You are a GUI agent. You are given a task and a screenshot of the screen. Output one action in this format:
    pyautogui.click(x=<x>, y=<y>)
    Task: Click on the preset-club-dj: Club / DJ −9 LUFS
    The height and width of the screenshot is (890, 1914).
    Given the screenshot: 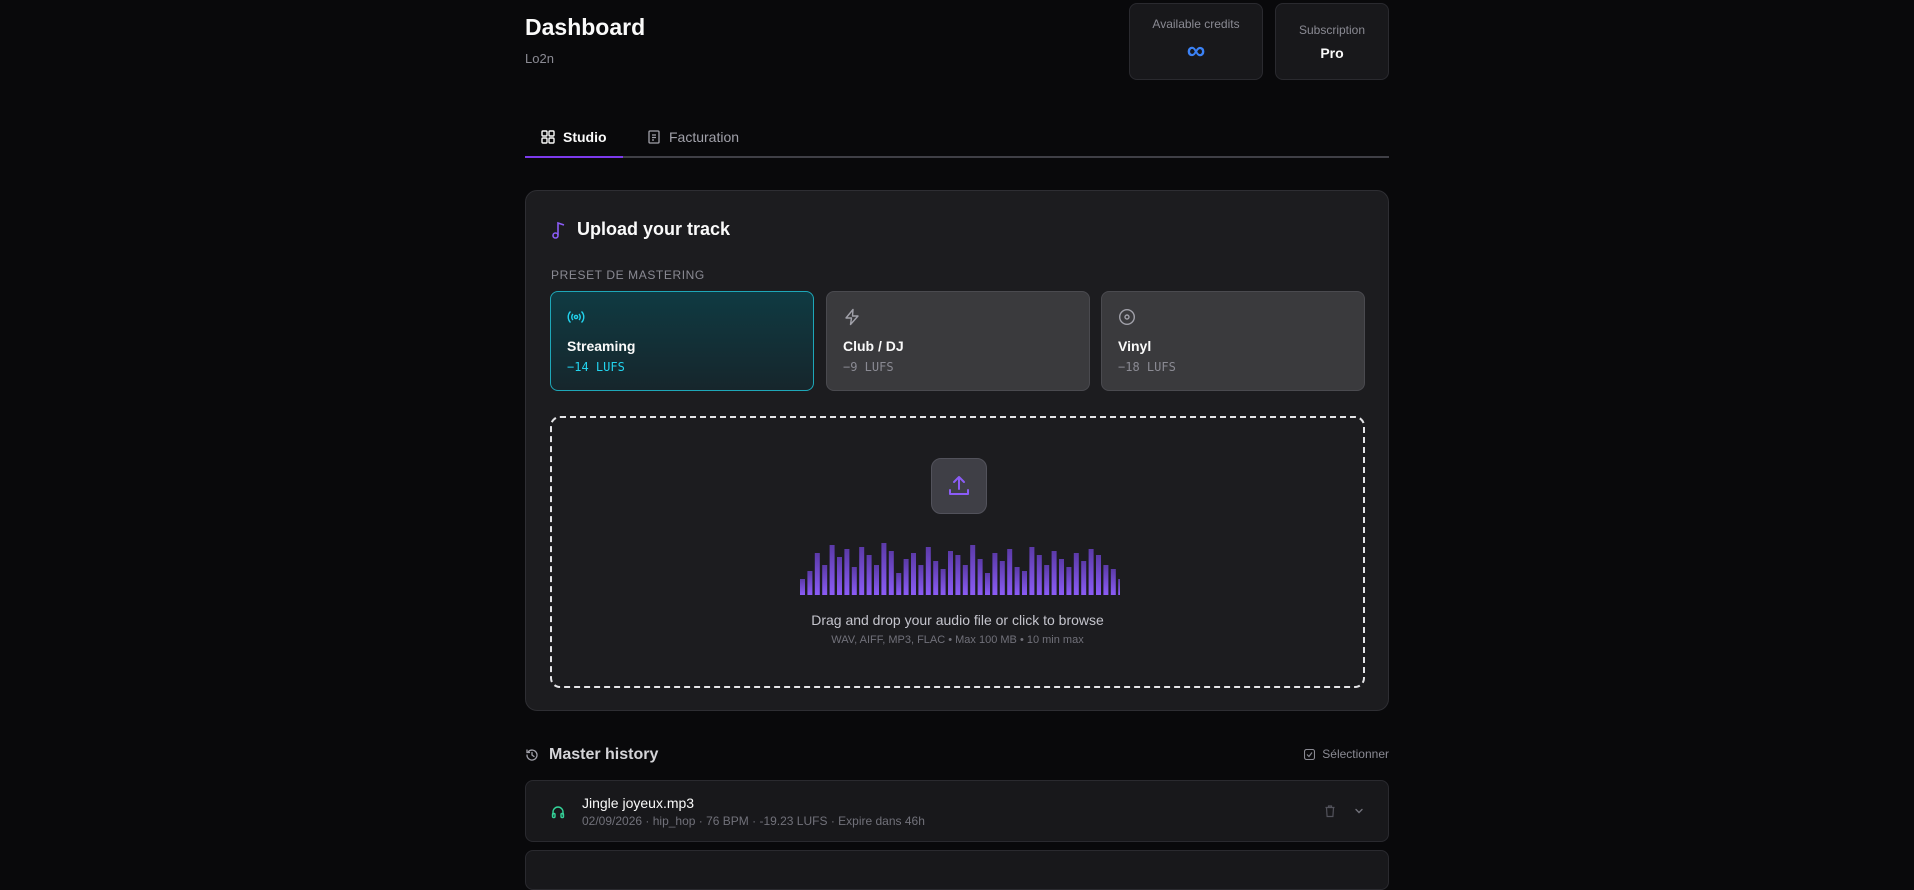 What is the action you would take?
    pyautogui.click(x=958, y=341)
    